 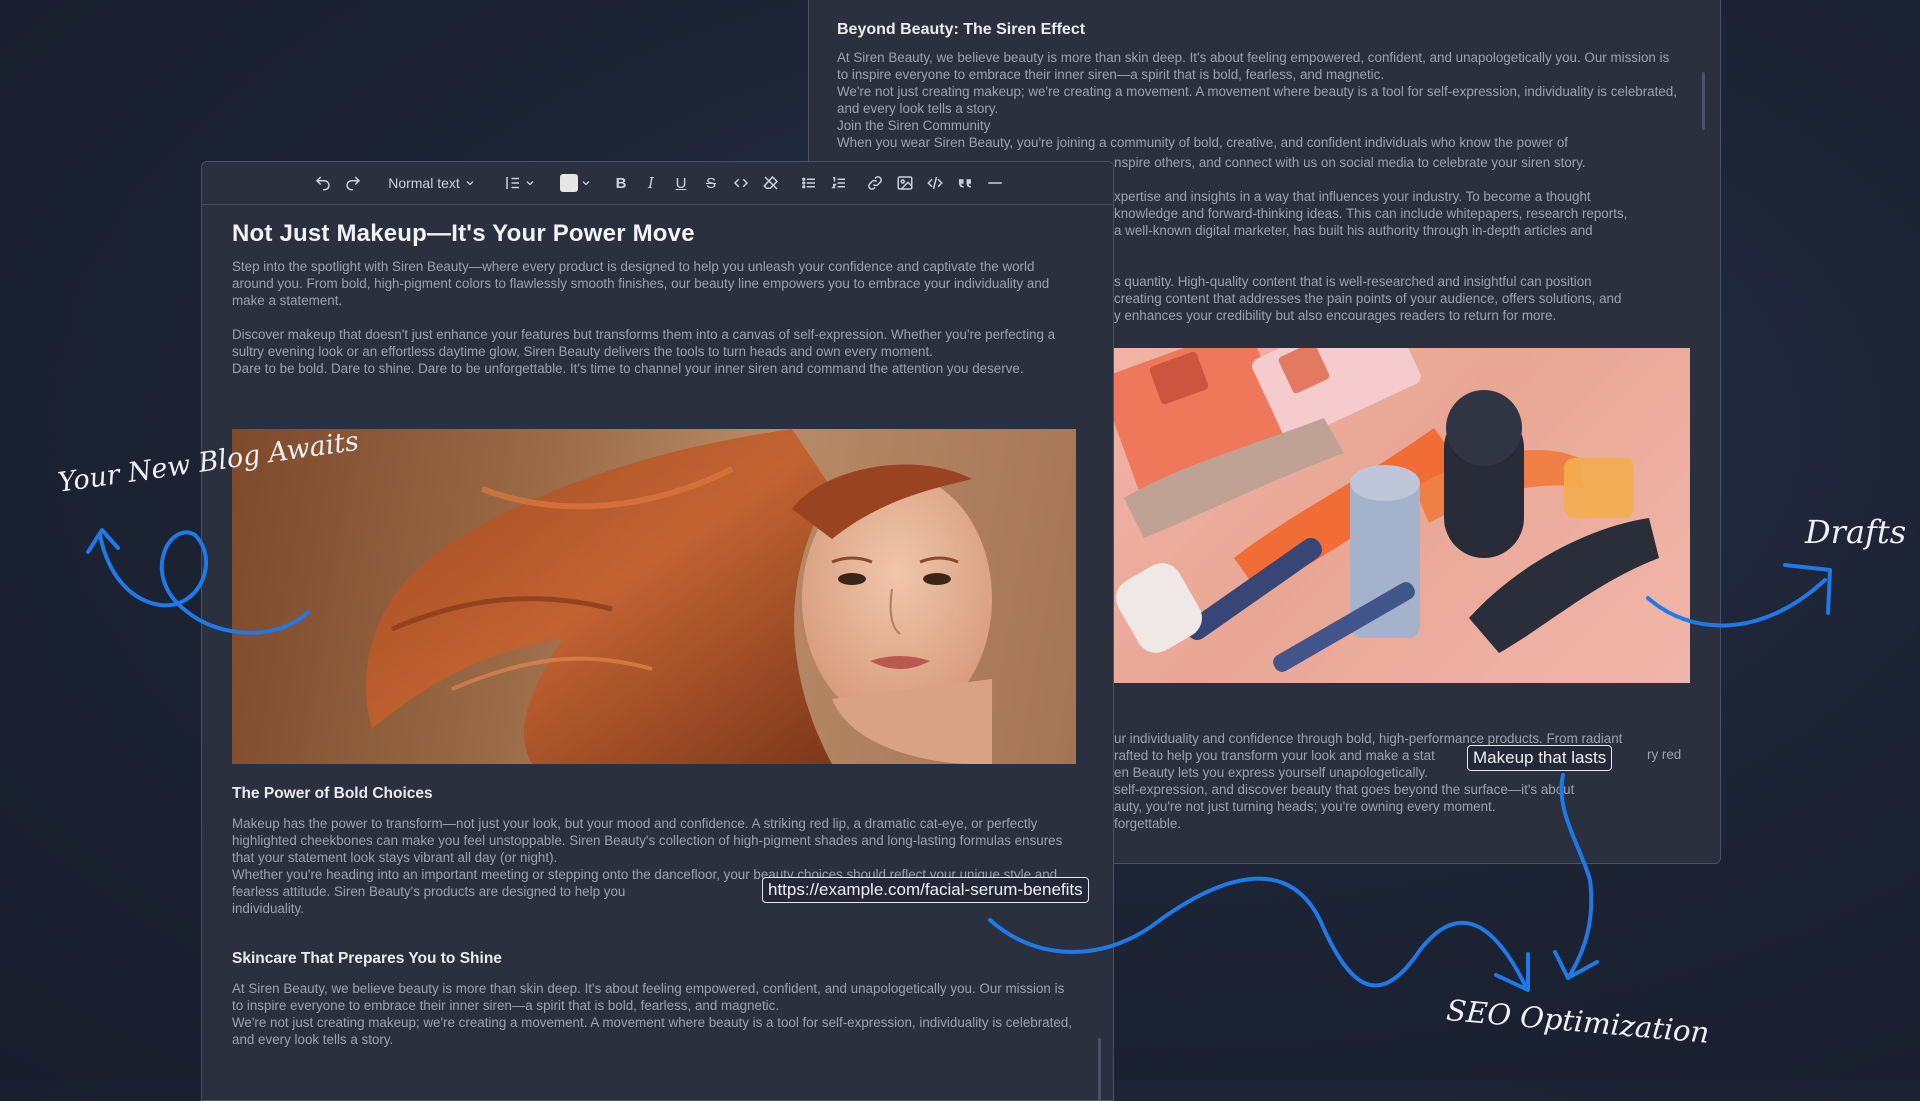 I want to click on underline-button: U, so click(x=681, y=183).